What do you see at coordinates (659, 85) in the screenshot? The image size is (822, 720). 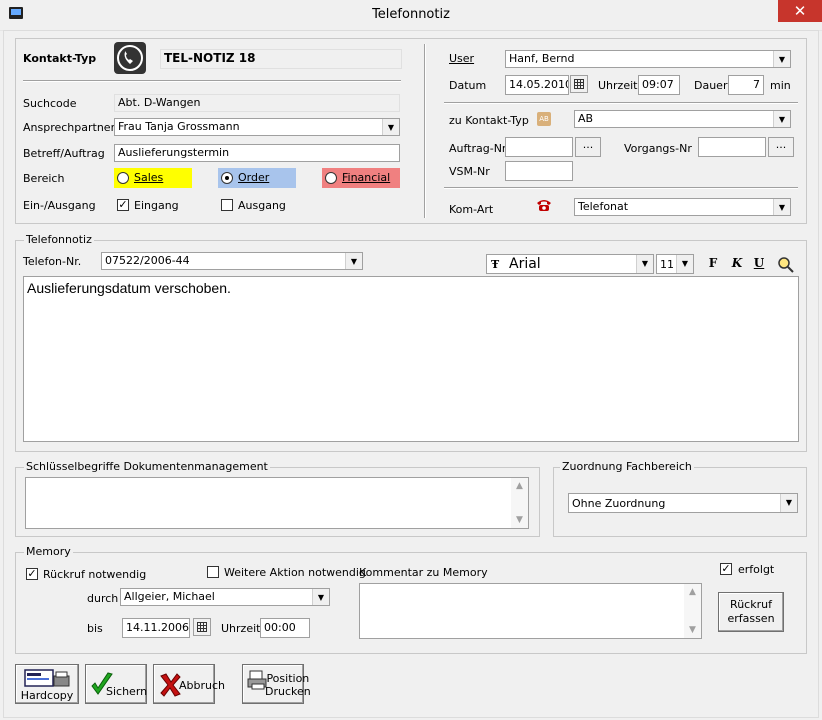 I see `uhrzeit-input: 09:07` at bounding box center [659, 85].